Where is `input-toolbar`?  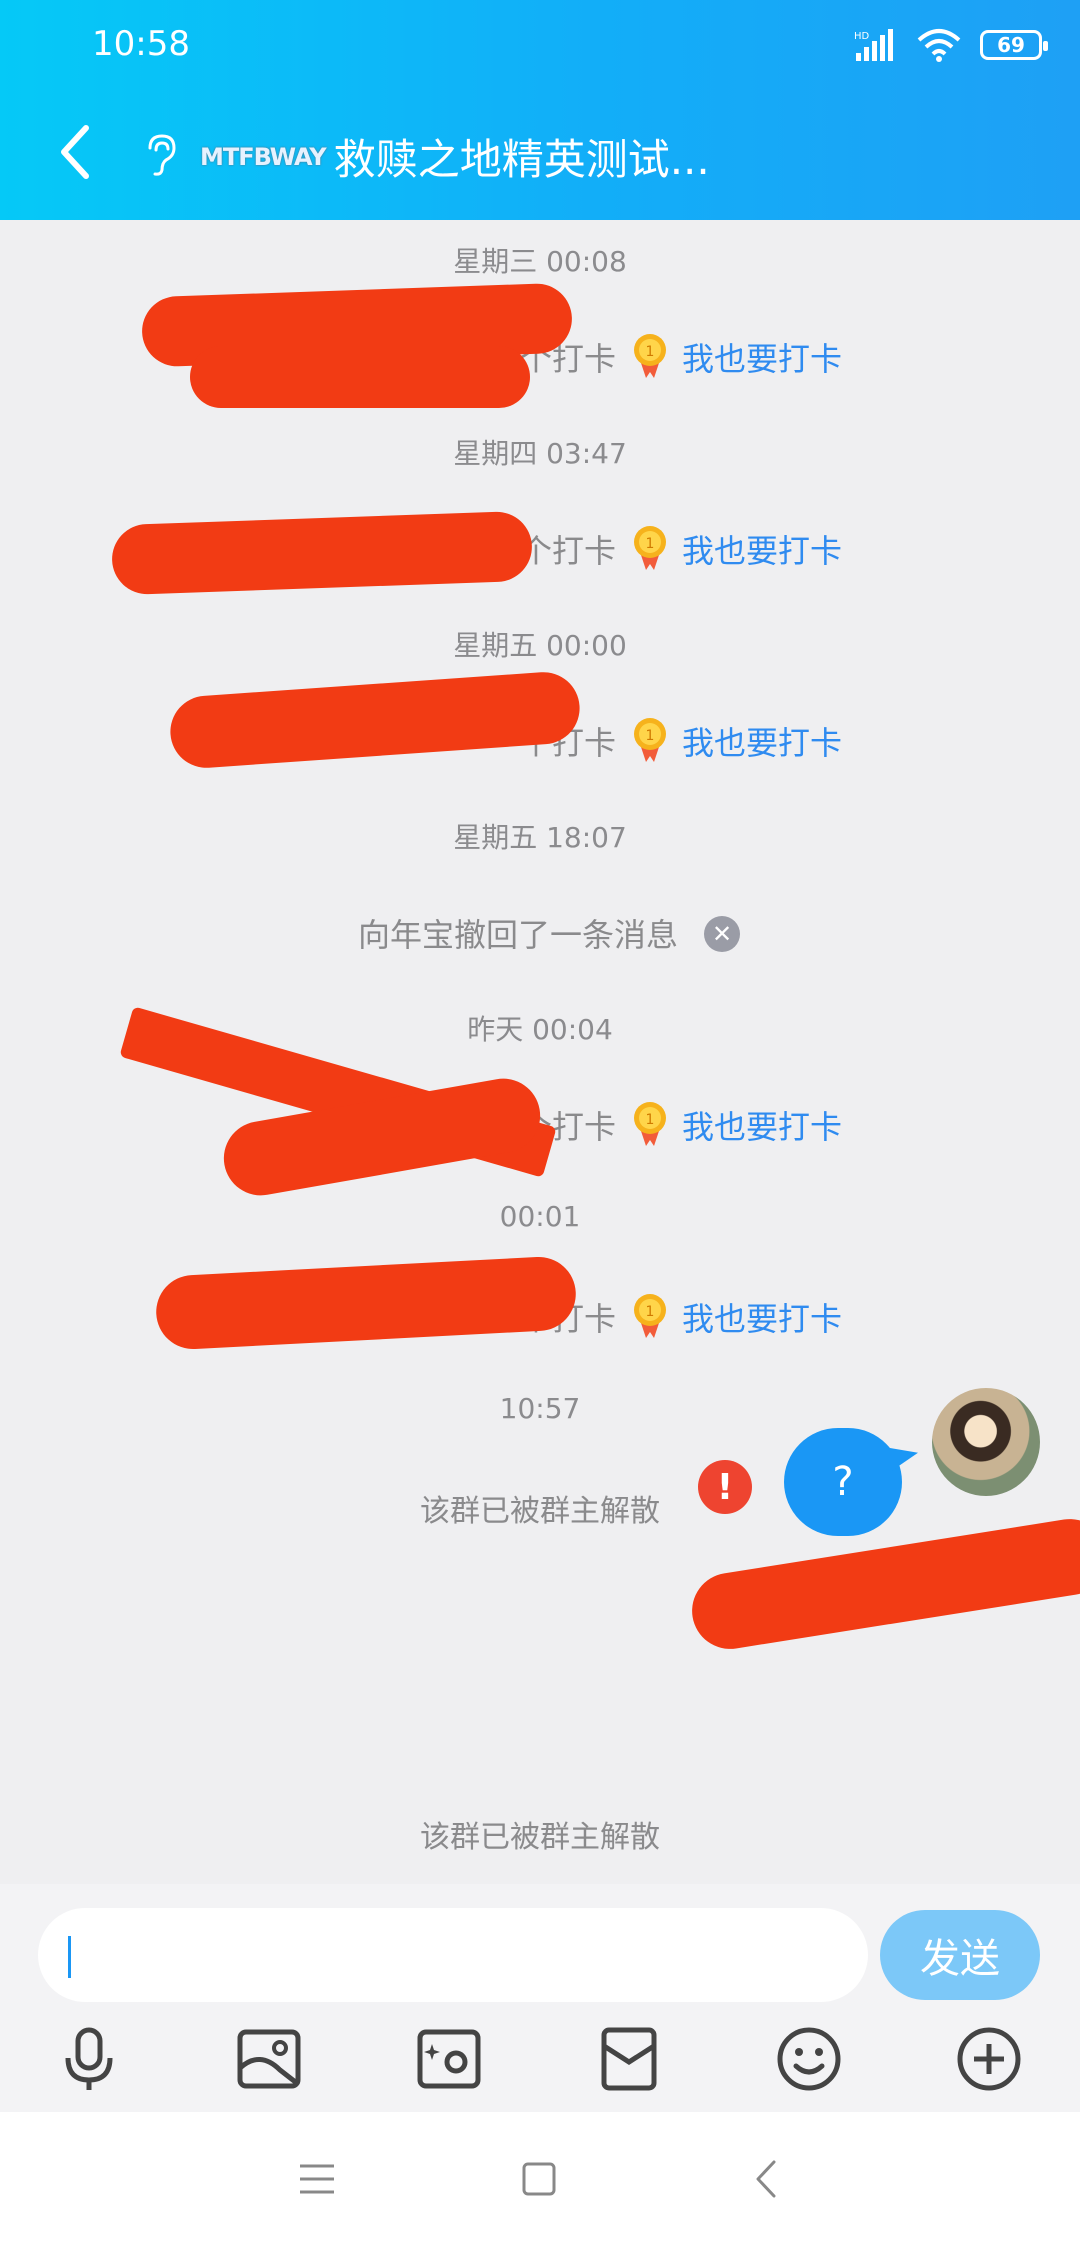
input-toolbar is located at coordinates (540, 2064).